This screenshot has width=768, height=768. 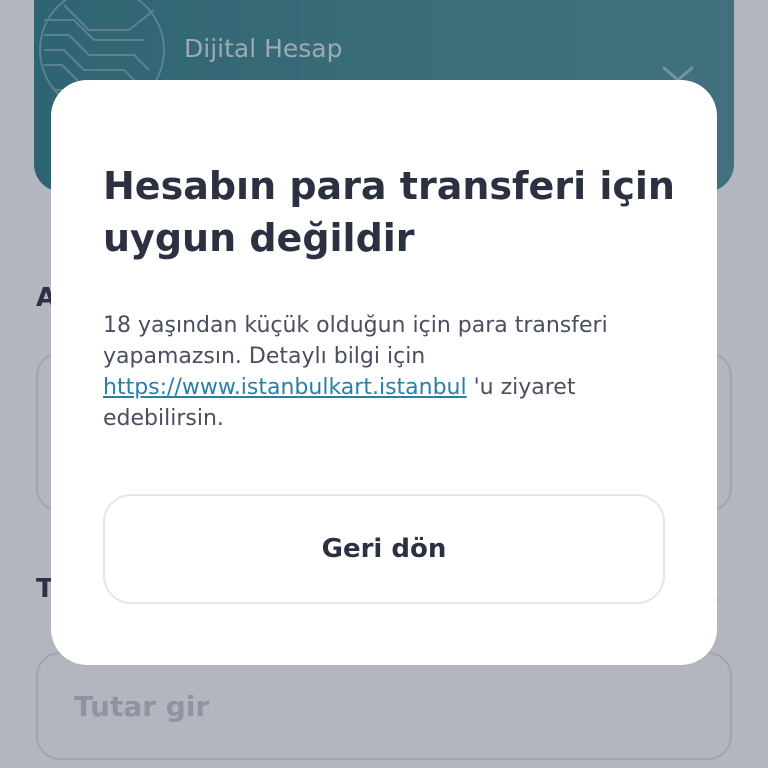 What do you see at coordinates (384, 549) in the screenshot?
I see `back-button: Geri dön` at bounding box center [384, 549].